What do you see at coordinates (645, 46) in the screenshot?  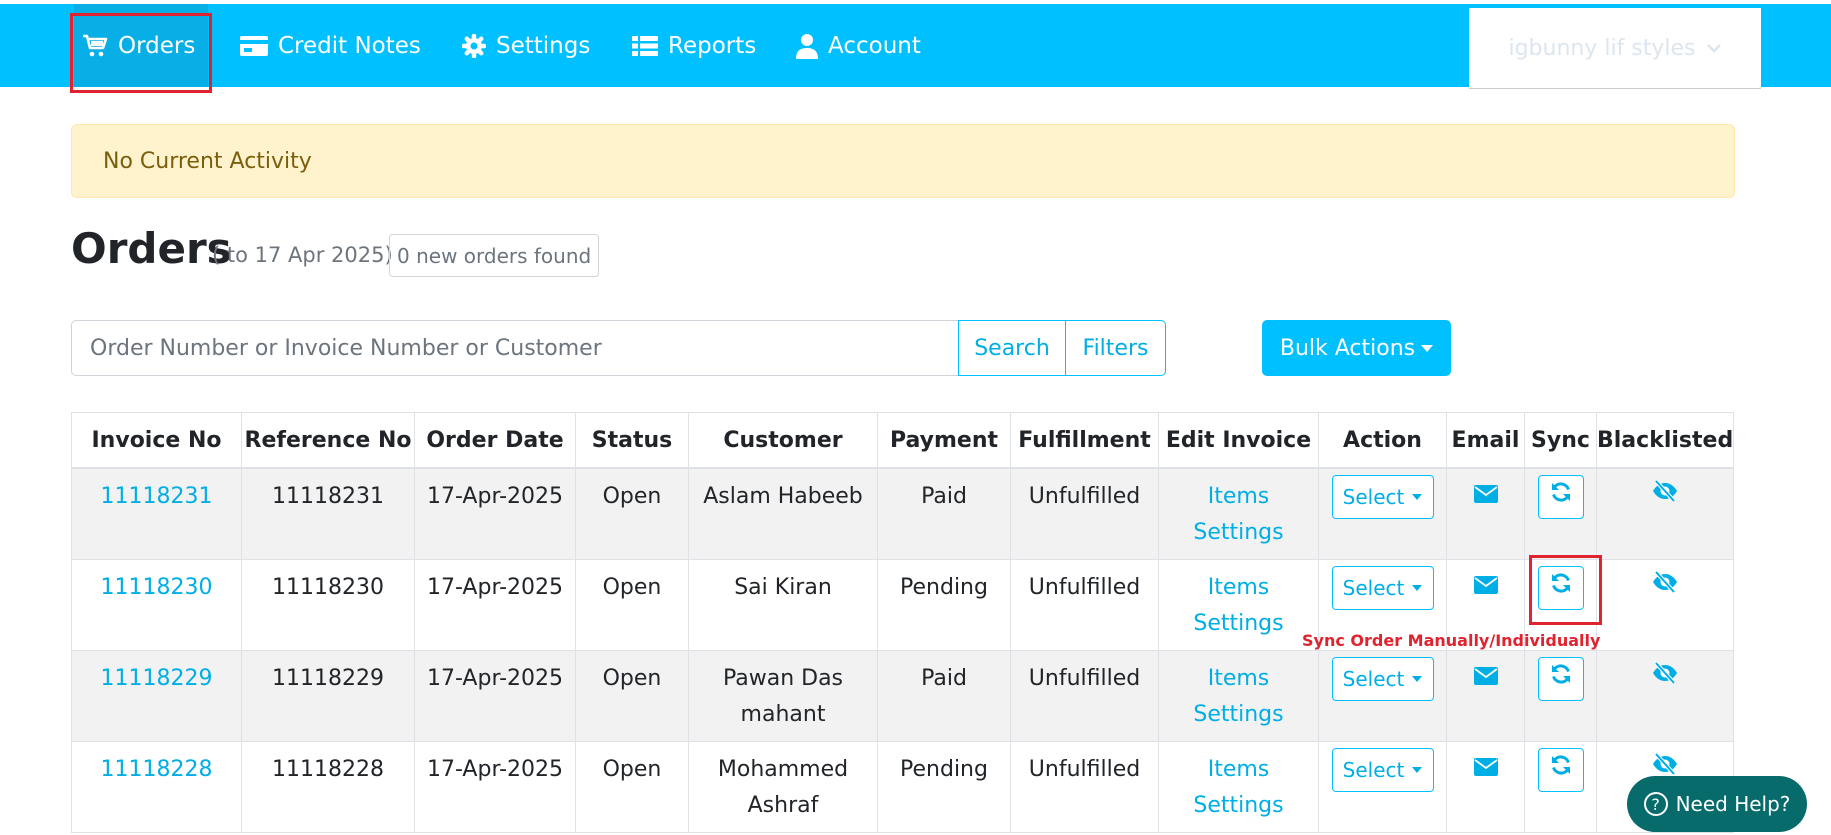 I see `list-icon` at bounding box center [645, 46].